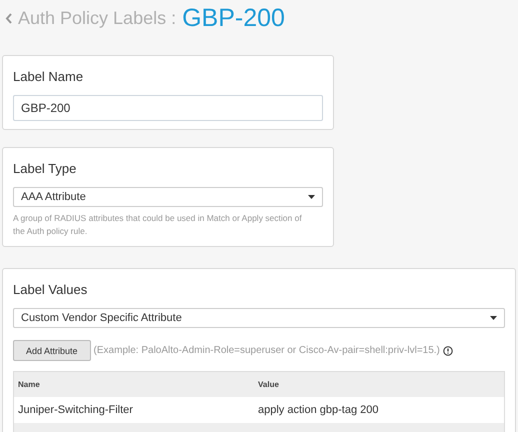 The width and height of the screenshot is (518, 432). Describe the element at coordinates (8, 18) in the screenshot. I see `back-chevron-icon` at that location.